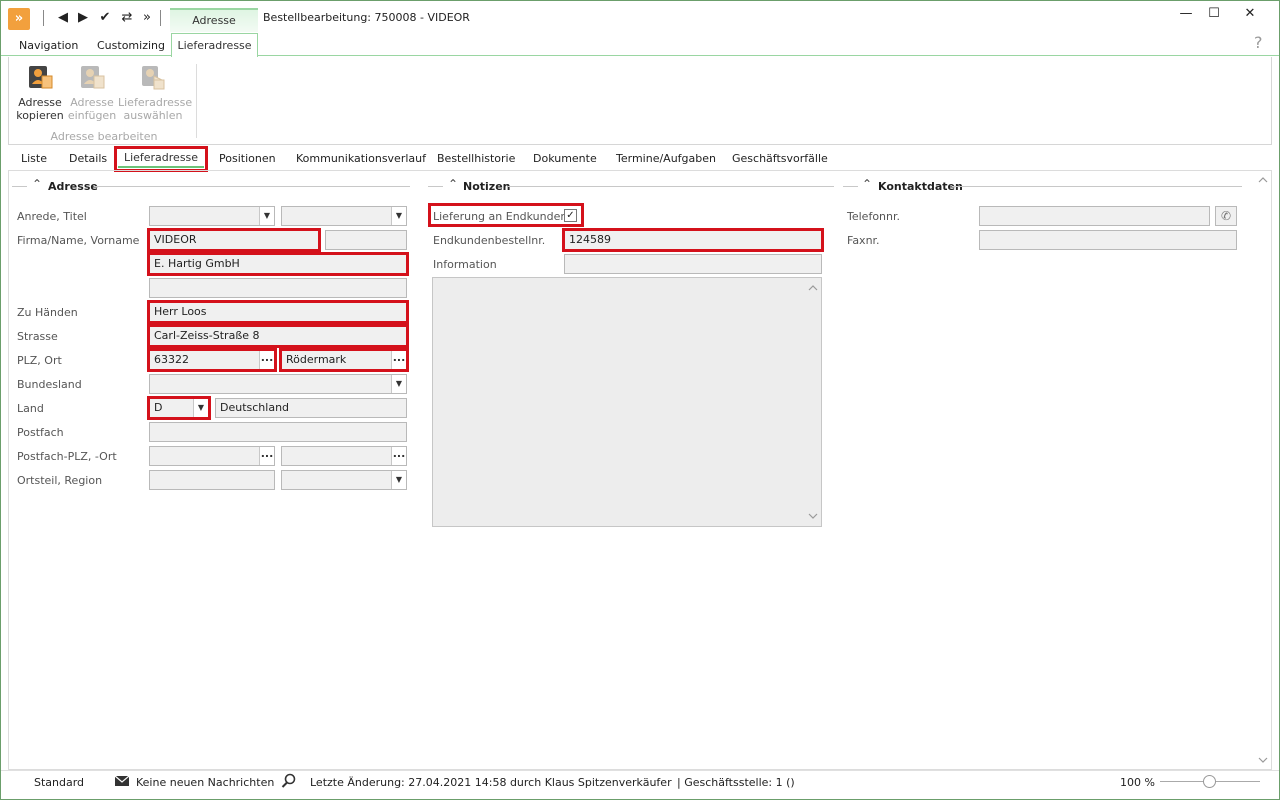 The height and width of the screenshot is (800, 1280). What do you see at coordinates (344, 480) in the screenshot?
I see `region-select: ▼` at bounding box center [344, 480].